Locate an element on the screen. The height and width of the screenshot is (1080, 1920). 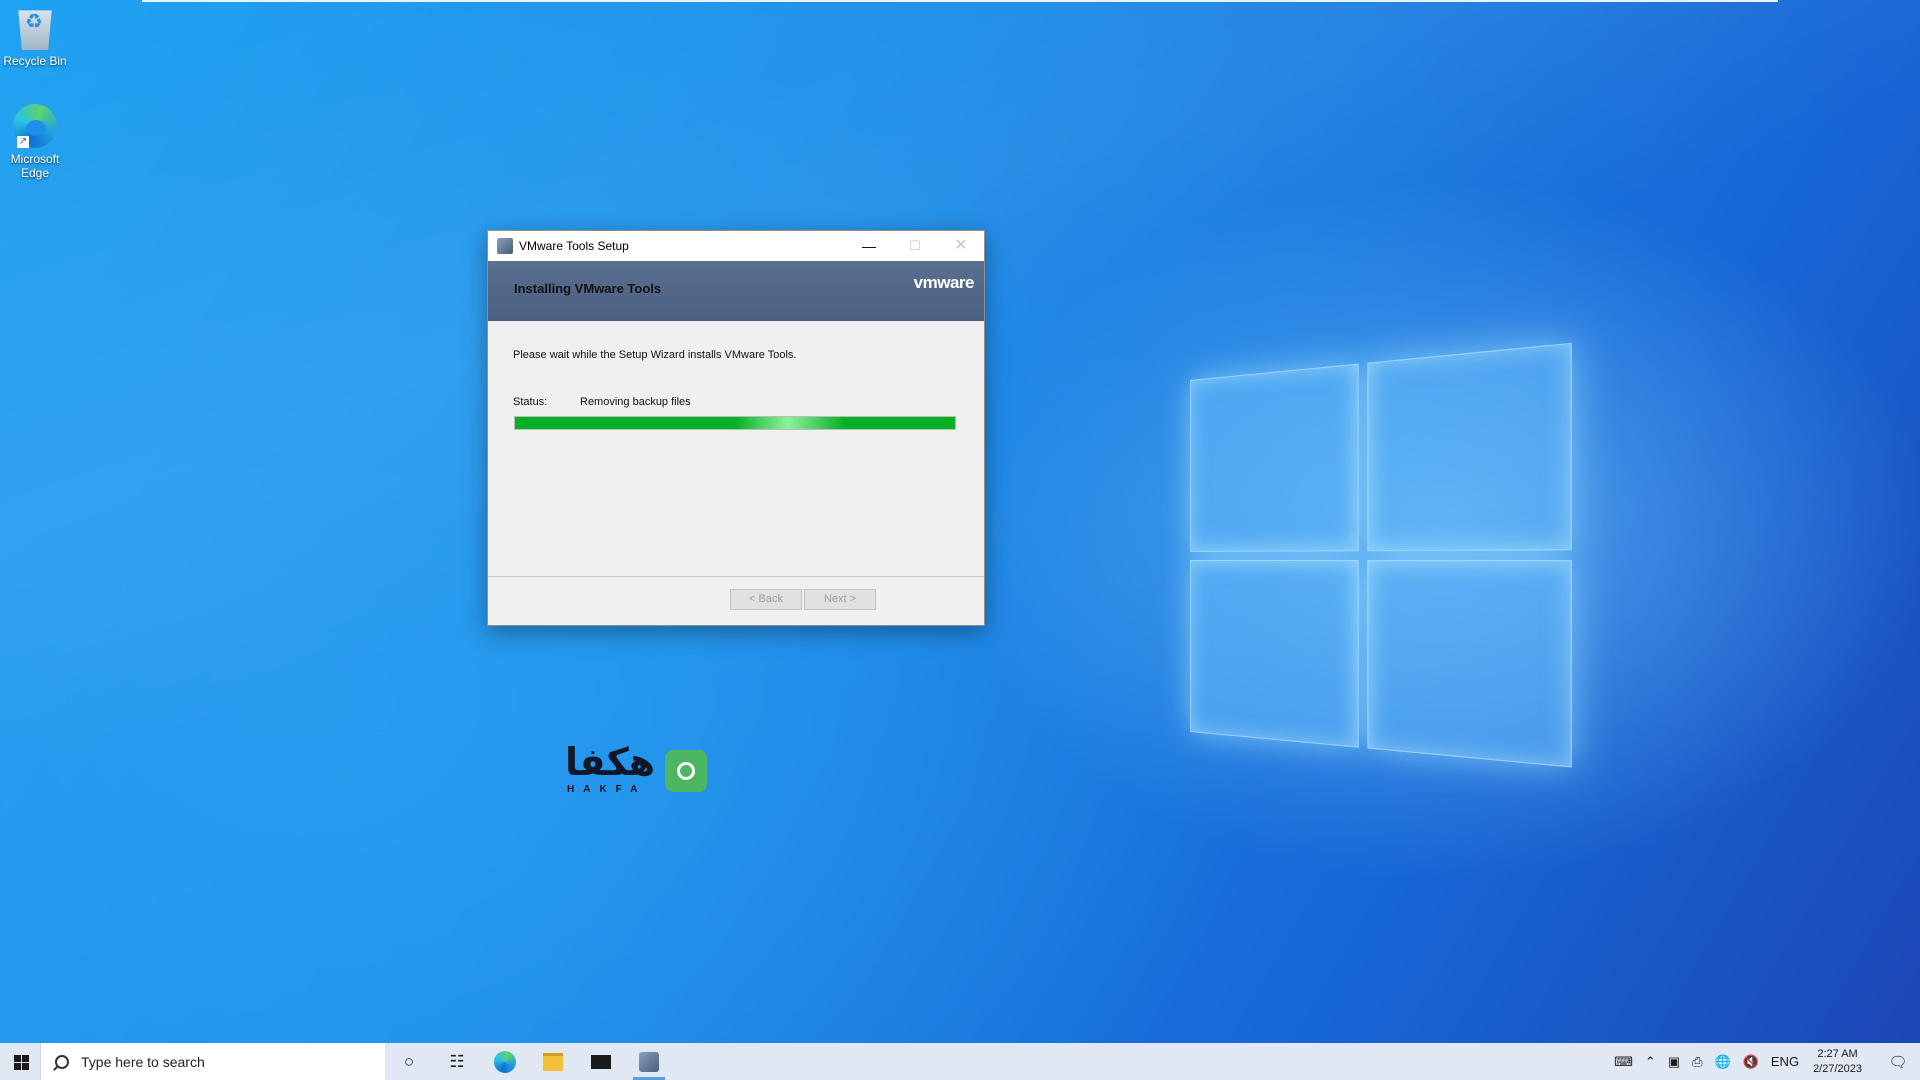
start-button is located at coordinates (20, 1061).